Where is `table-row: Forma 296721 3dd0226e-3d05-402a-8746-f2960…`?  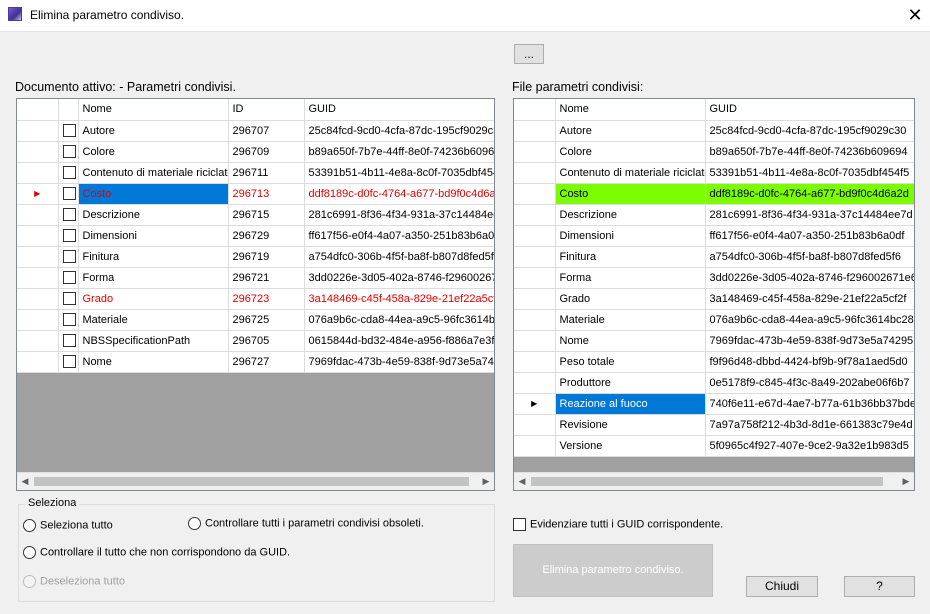 table-row: Forma 296721 3dd0226e-3d05-402a-8746-f2960… is located at coordinates (255, 278).